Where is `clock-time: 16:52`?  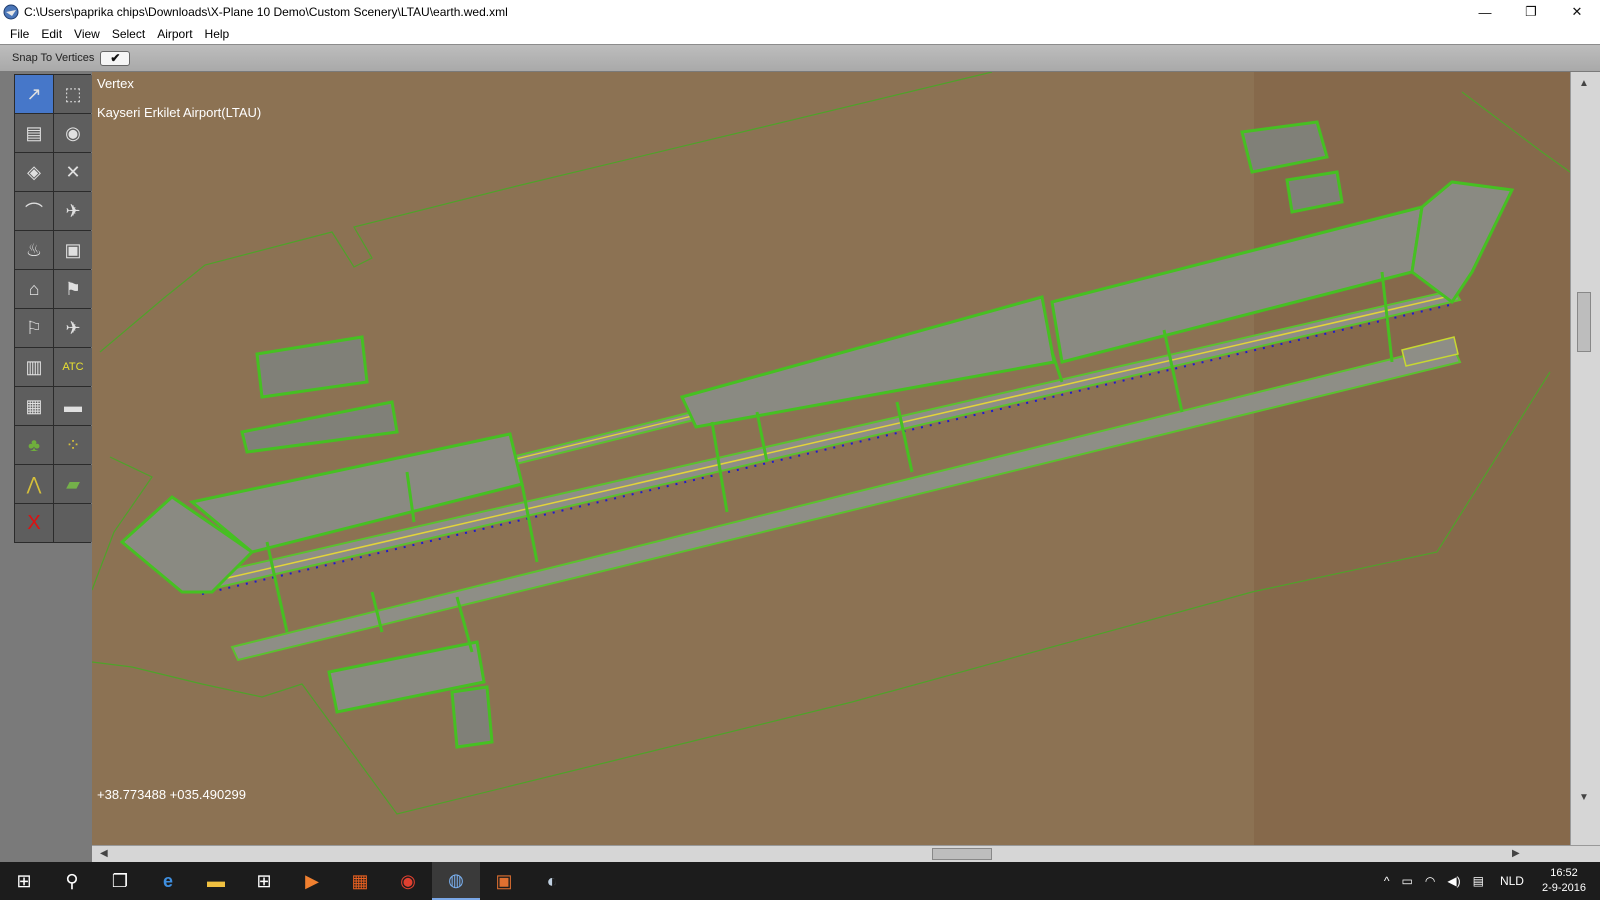
clock-time: 16:52 is located at coordinates (1564, 873).